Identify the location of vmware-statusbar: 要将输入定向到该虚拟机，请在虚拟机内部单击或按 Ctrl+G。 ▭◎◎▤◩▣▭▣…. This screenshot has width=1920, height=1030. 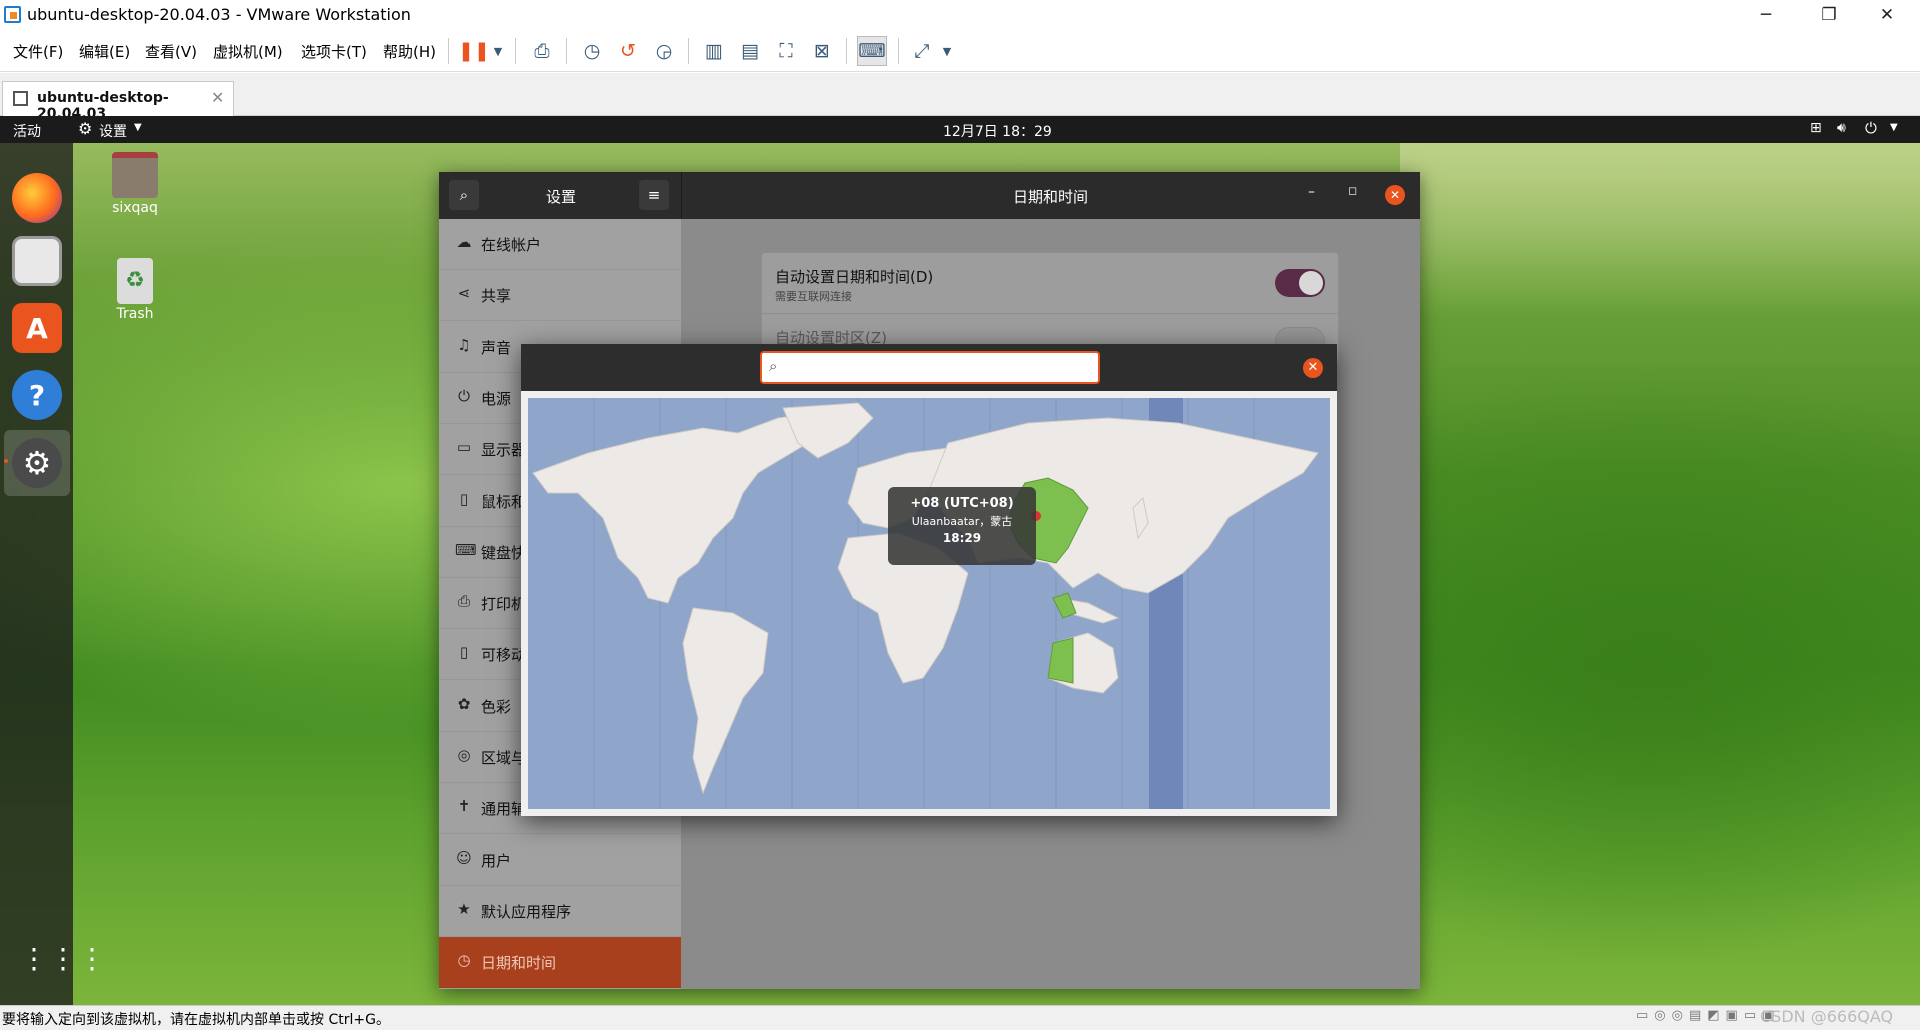
(960, 1017).